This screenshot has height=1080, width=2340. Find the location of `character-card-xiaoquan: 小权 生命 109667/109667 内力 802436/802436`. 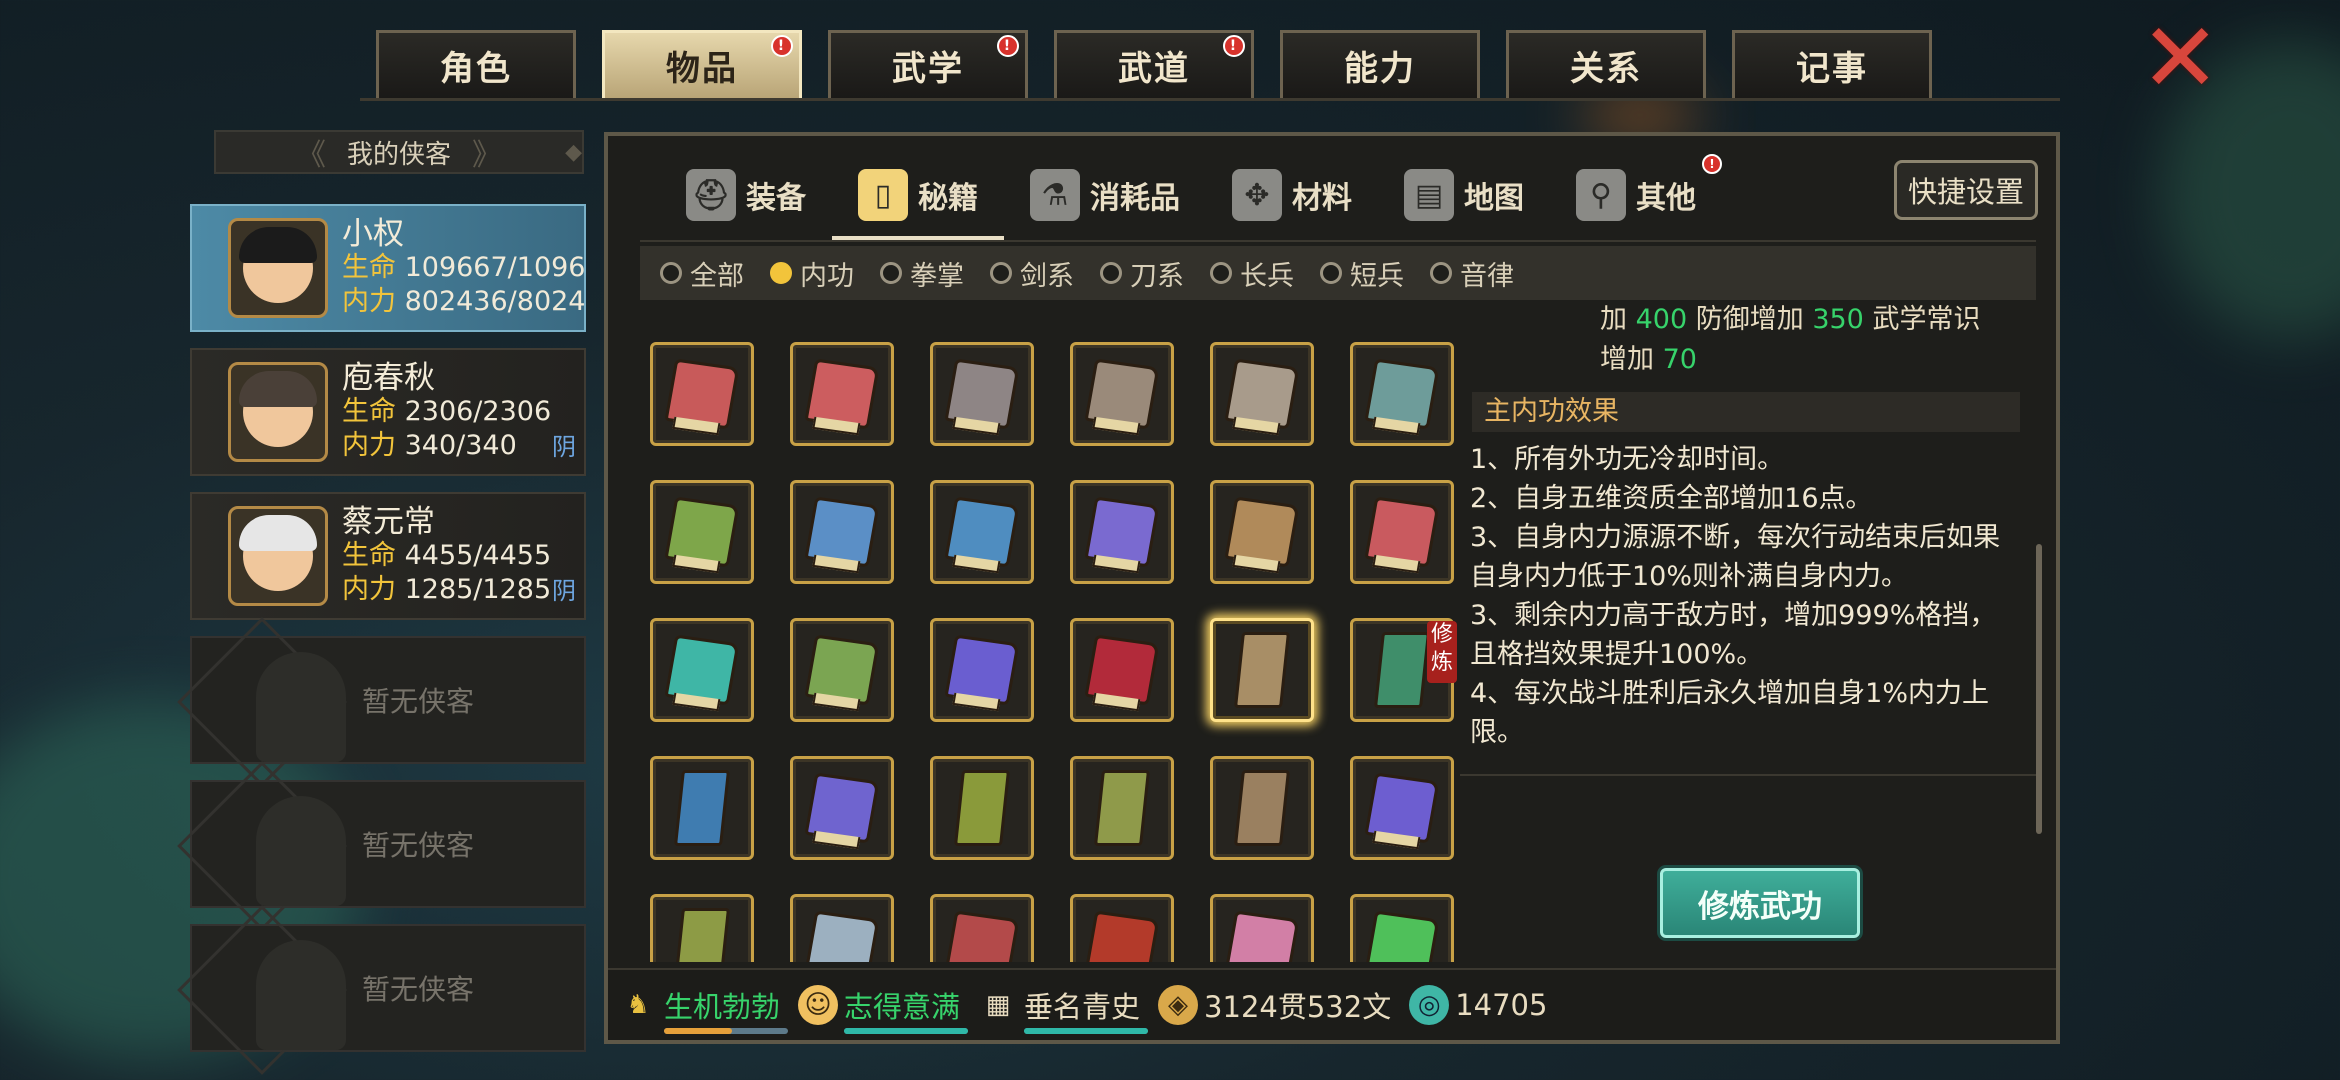

character-card-xiaoquan: 小权 生命 109667/109667 内力 802436/802436 is located at coordinates (388, 268).